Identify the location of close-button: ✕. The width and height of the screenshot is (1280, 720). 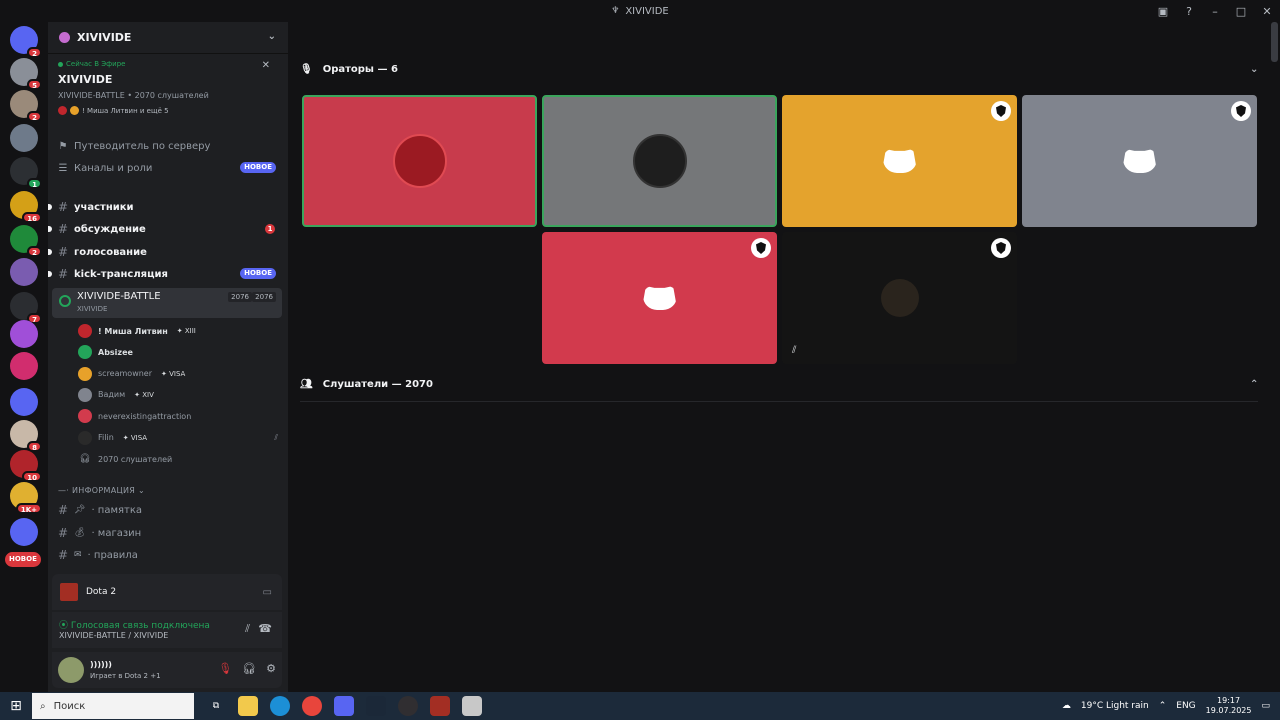
(1267, 11).